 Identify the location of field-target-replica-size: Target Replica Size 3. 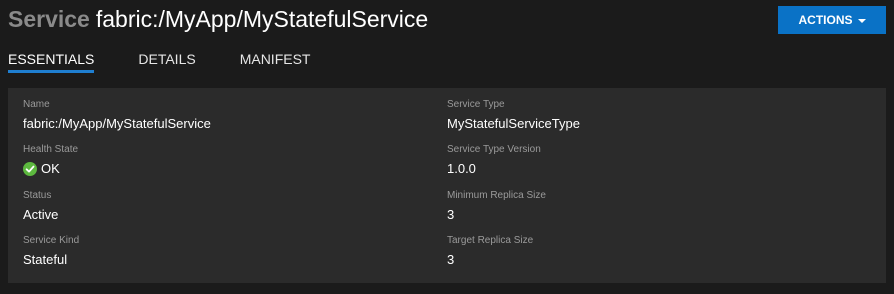
(490, 251).